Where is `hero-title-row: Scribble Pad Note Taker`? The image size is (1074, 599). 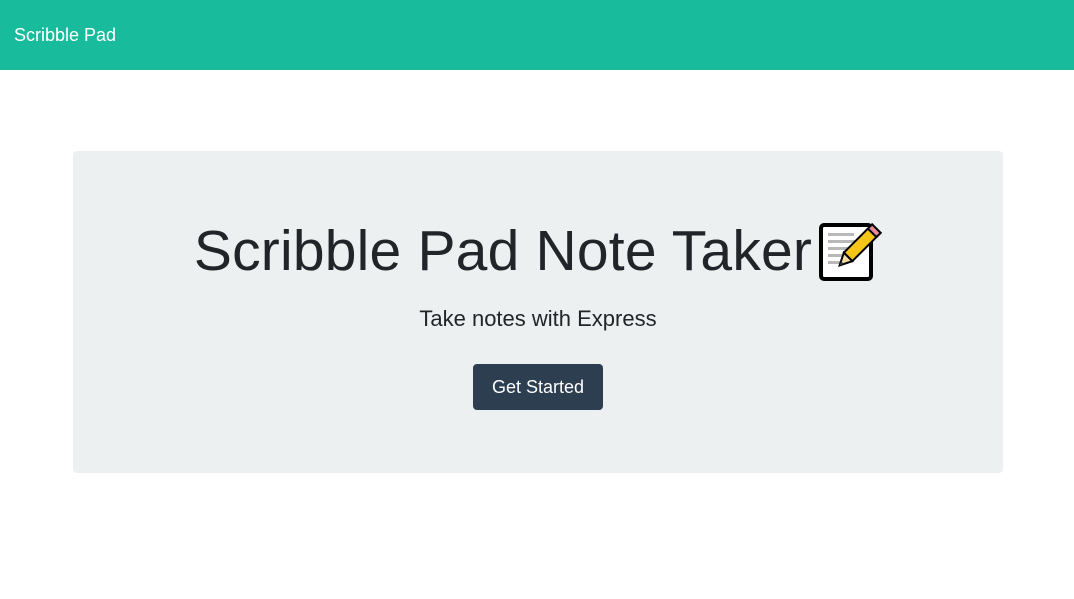
hero-title-row: Scribble Pad Note Taker is located at coordinates (538, 251).